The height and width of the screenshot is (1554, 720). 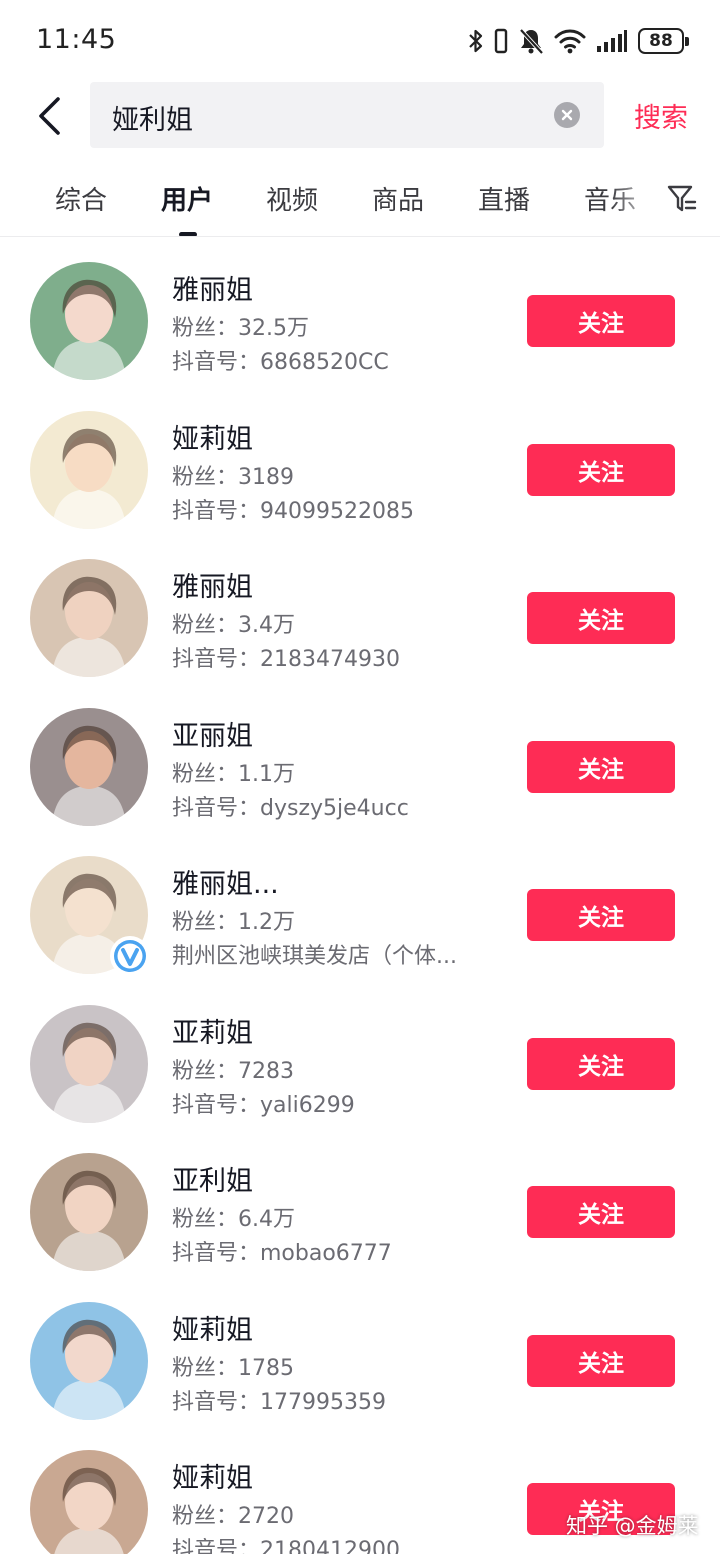 I want to click on user-row: 娅莉姐粉丝：3189 抖音号：94099522085 关注, so click(x=360, y=463).